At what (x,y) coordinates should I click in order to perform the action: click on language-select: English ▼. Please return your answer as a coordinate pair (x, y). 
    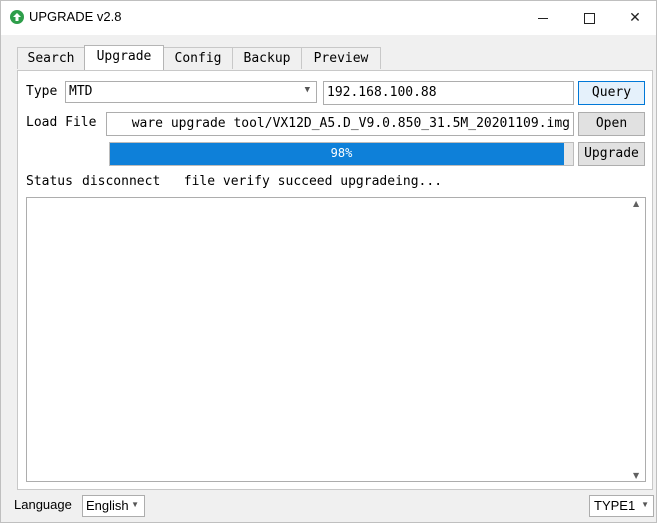
    Looking at the image, I should click on (113, 506).